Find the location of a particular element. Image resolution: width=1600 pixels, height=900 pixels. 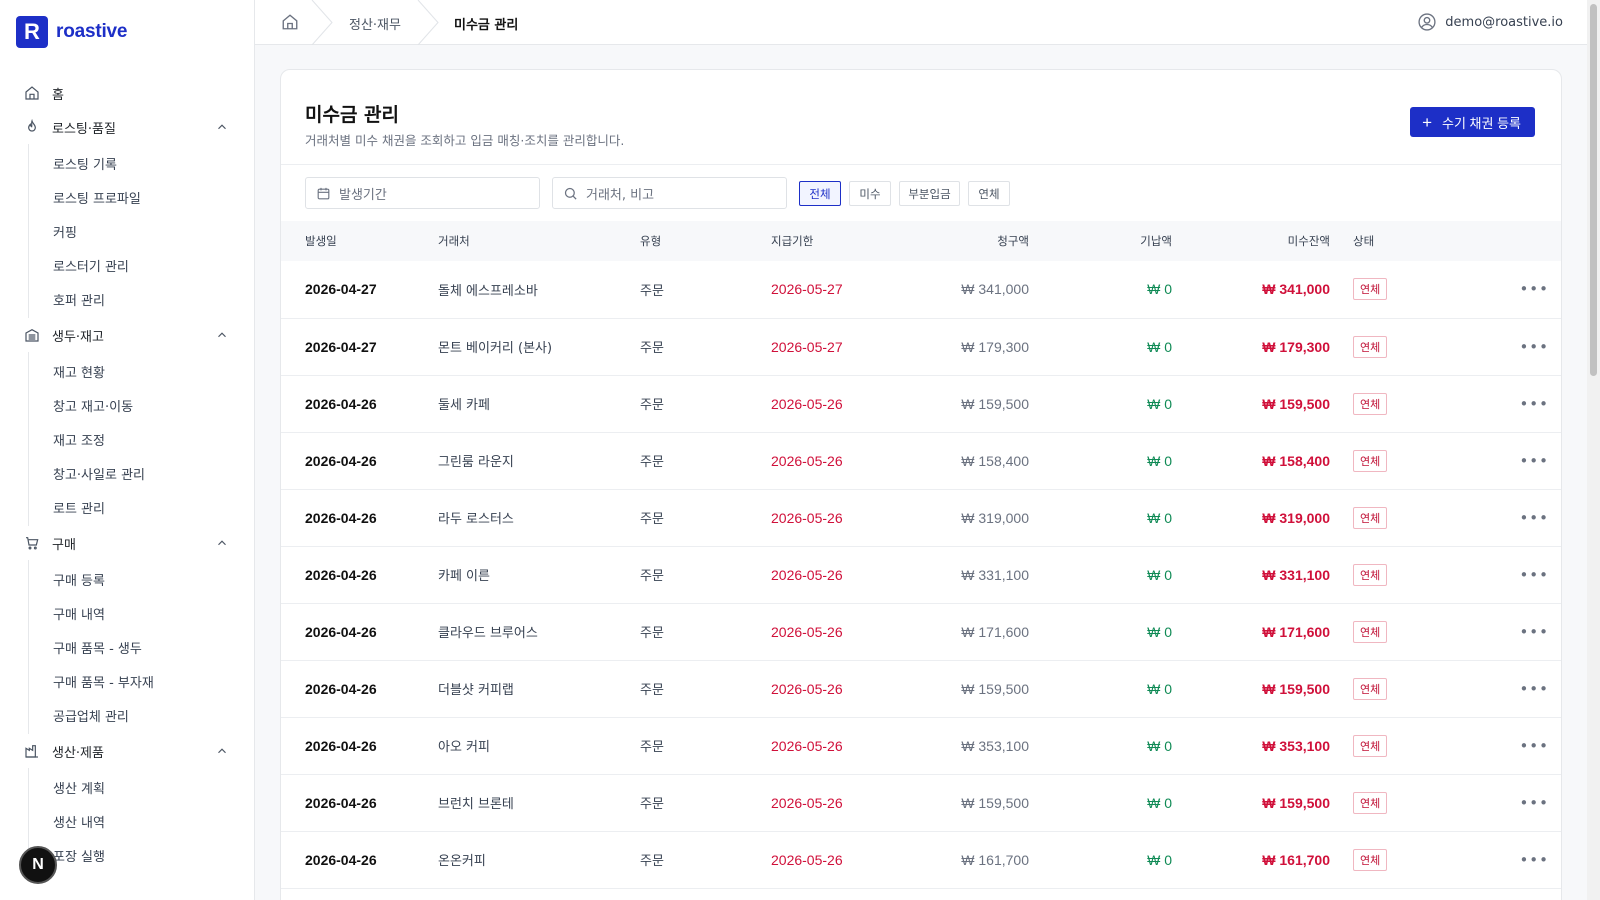

cart-icon is located at coordinates (32, 543).